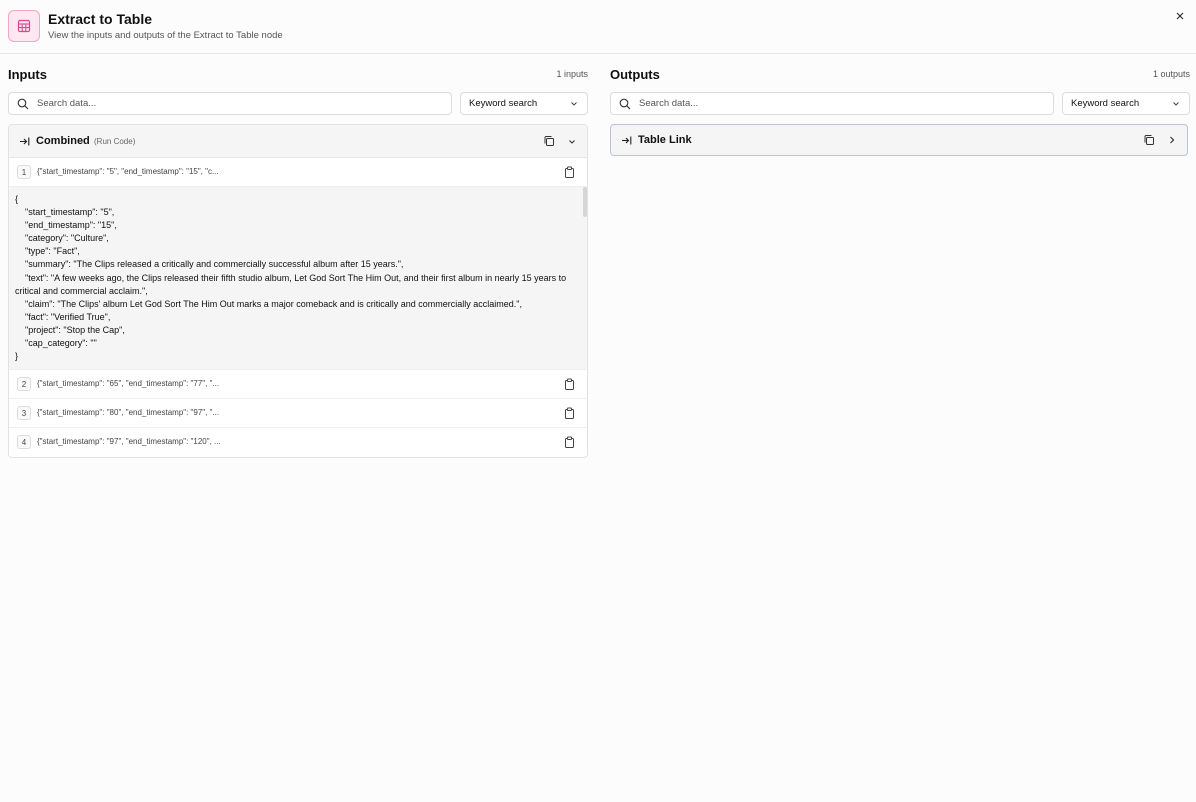  I want to click on chevron-right-icon, so click(1172, 140).